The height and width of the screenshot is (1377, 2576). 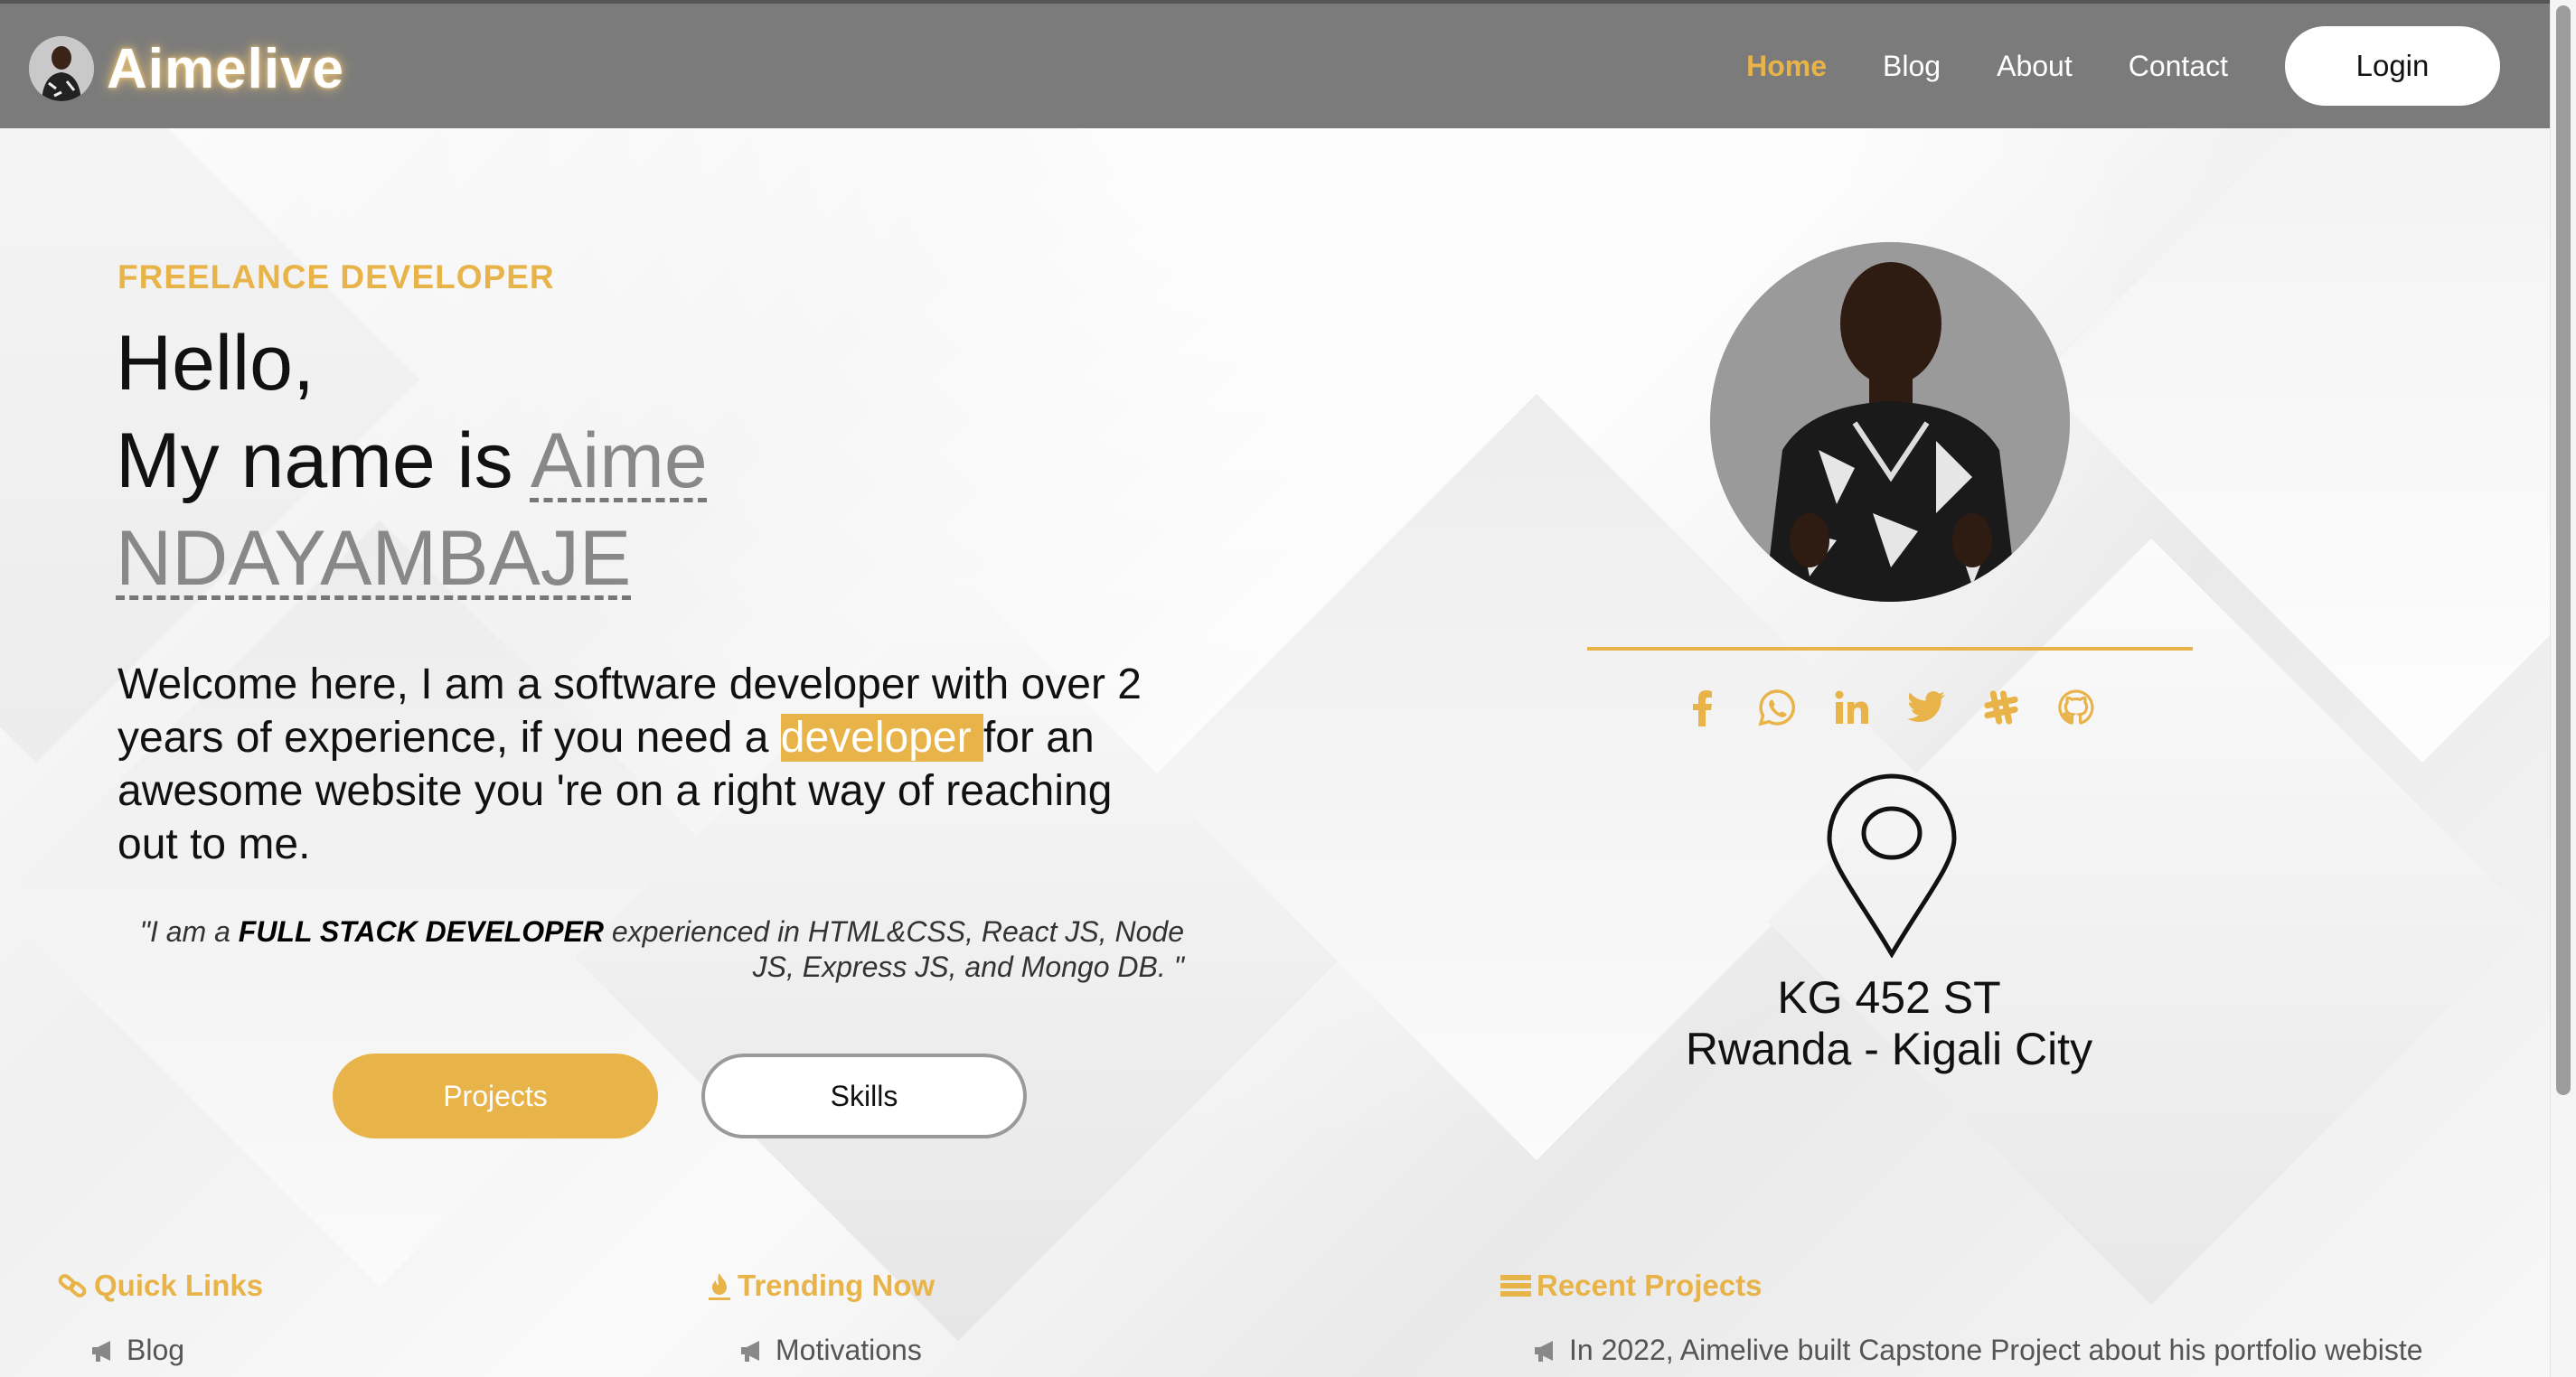 I want to click on nav-blog: Blog, so click(x=1912, y=66).